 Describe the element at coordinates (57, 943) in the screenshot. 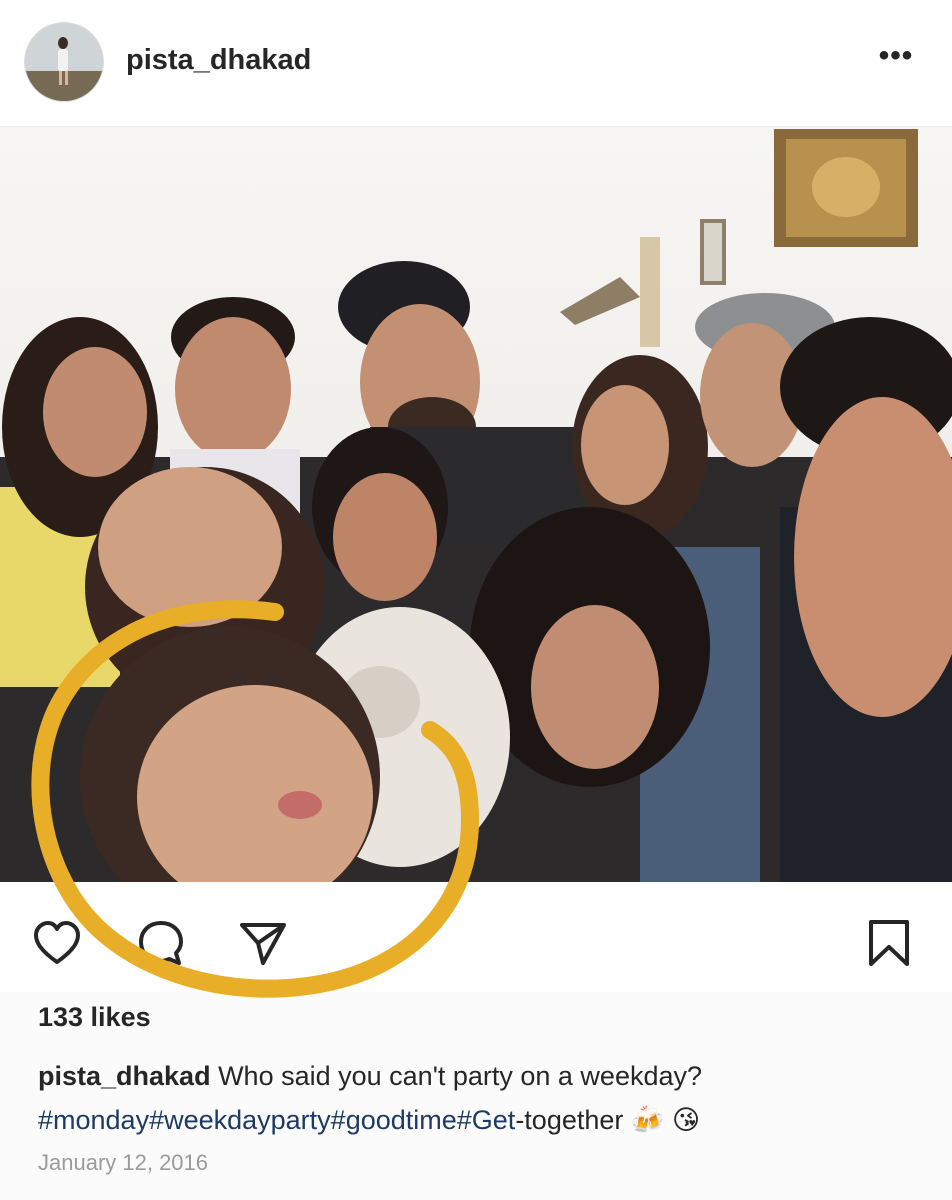

I see `heart-icon` at that location.